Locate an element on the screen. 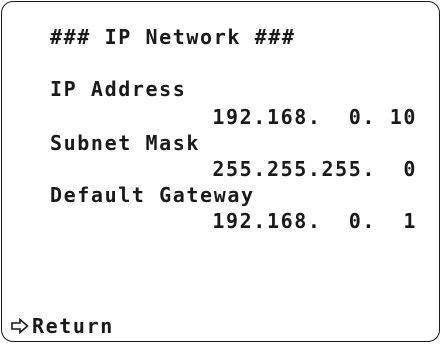 This screenshot has width=443, height=345. return-menu-item: Return is located at coordinates (62, 326).